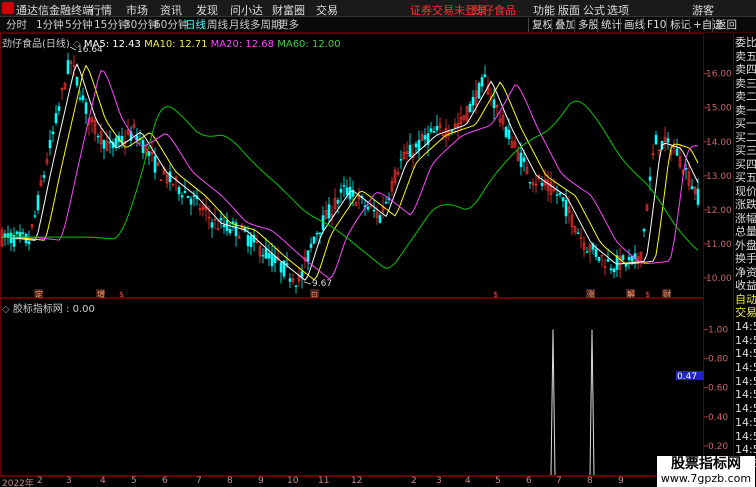  I want to click on menu-quotes: 行情, so click(101, 10).